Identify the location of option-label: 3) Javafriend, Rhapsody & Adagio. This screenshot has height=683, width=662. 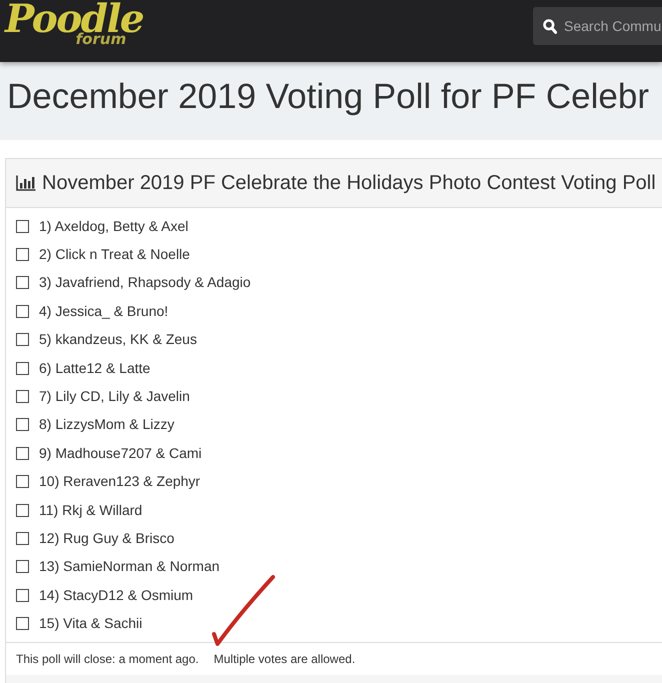
(145, 283).